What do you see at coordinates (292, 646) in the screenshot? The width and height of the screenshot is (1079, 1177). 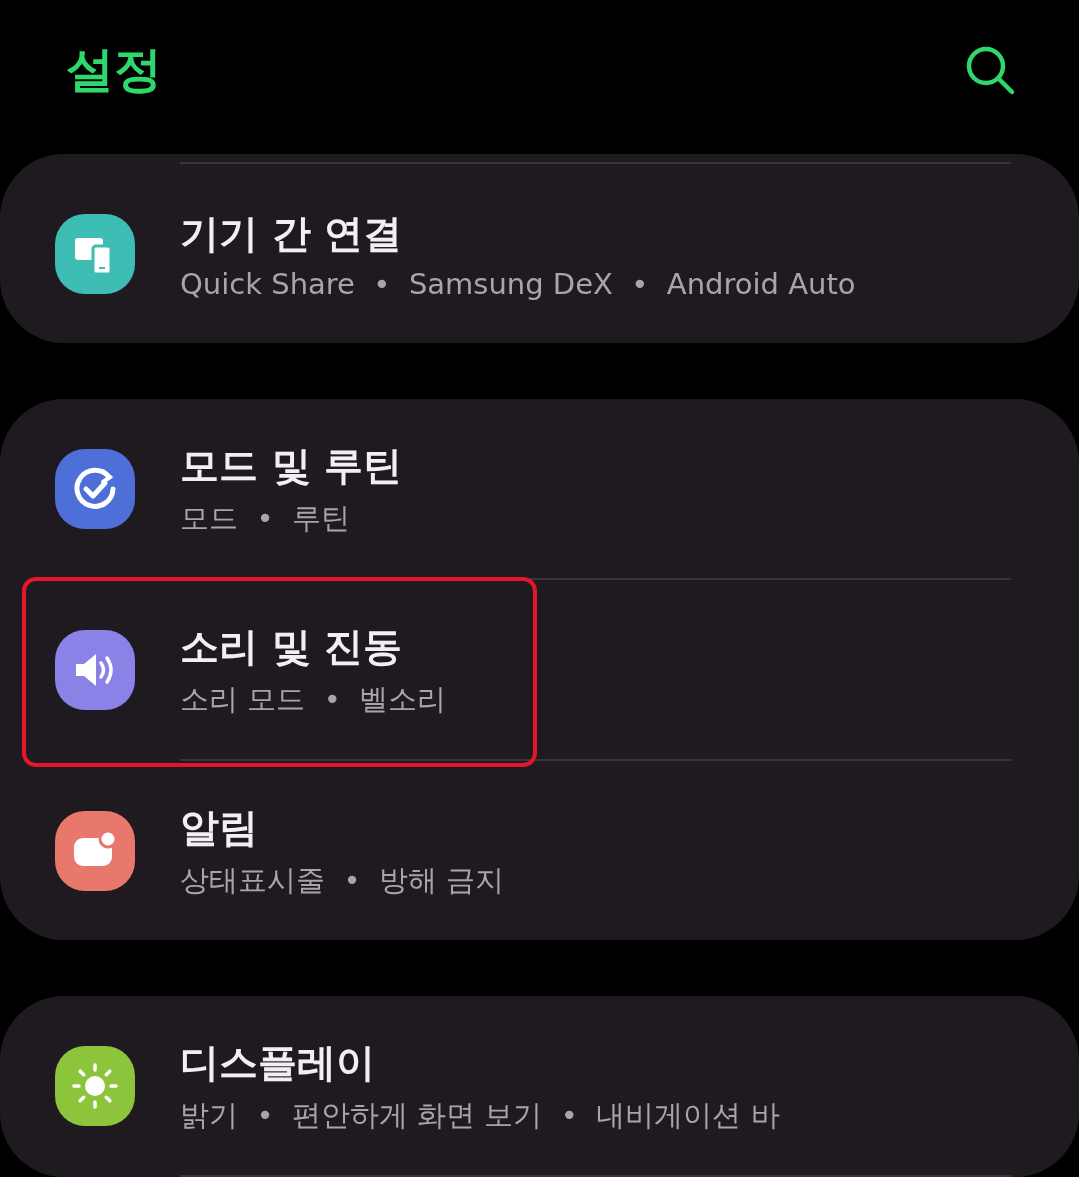 I see `item-title: 소리 및 진동` at bounding box center [292, 646].